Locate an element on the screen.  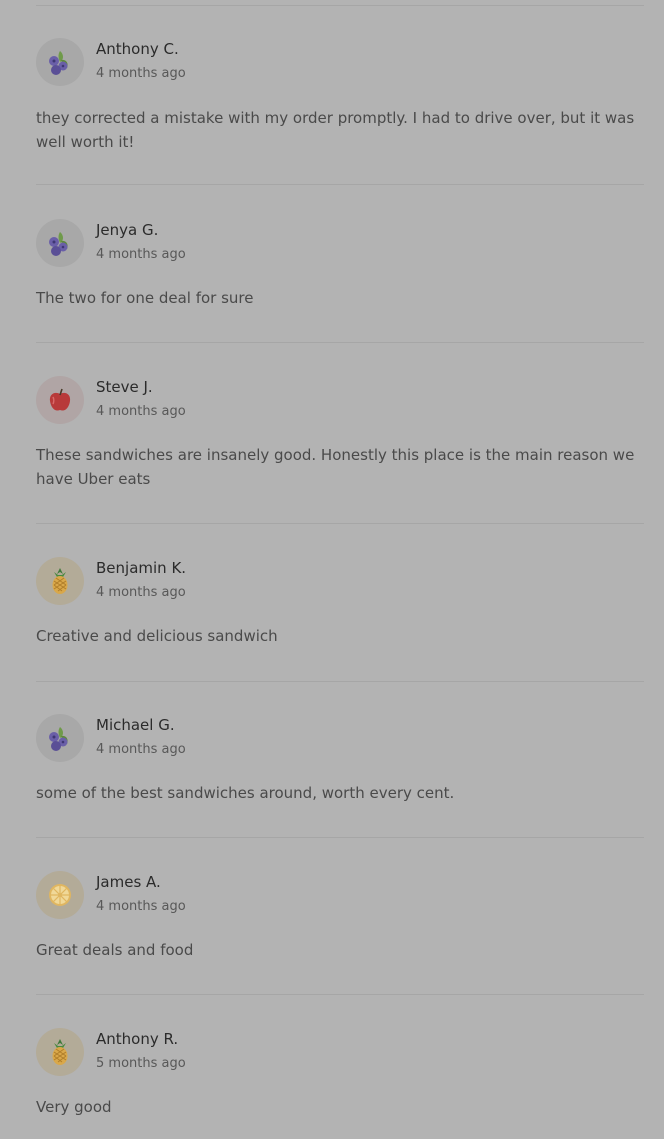
review-date: 5 months ago is located at coordinates (141, 1063).